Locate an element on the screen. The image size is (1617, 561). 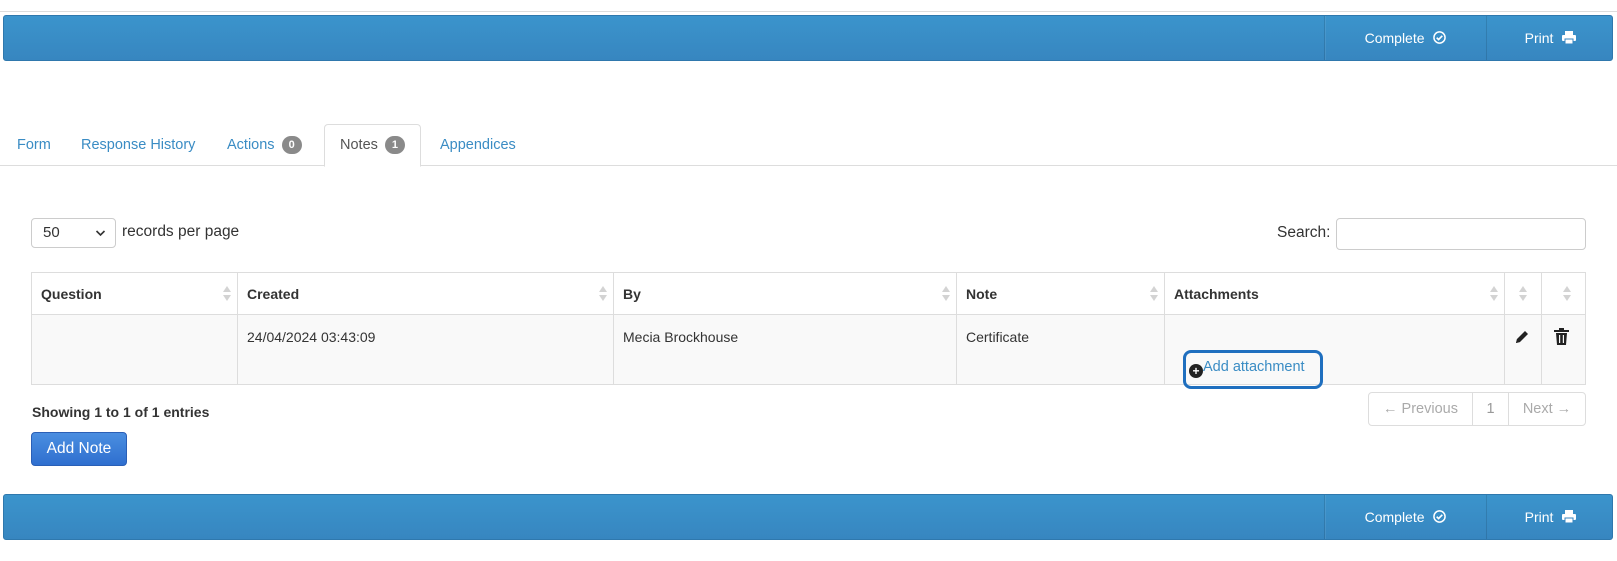
search-label: Search: is located at coordinates (1304, 232).